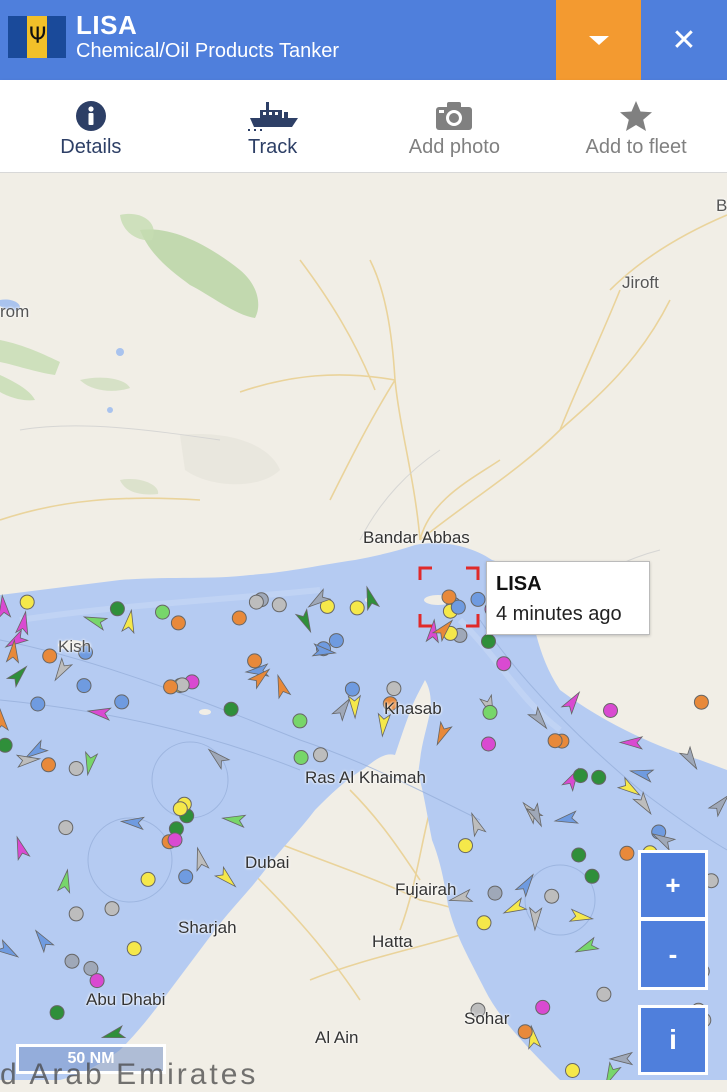 This screenshot has width=727, height=1092. I want to click on place-label-hatta: Hatta, so click(392, 941).